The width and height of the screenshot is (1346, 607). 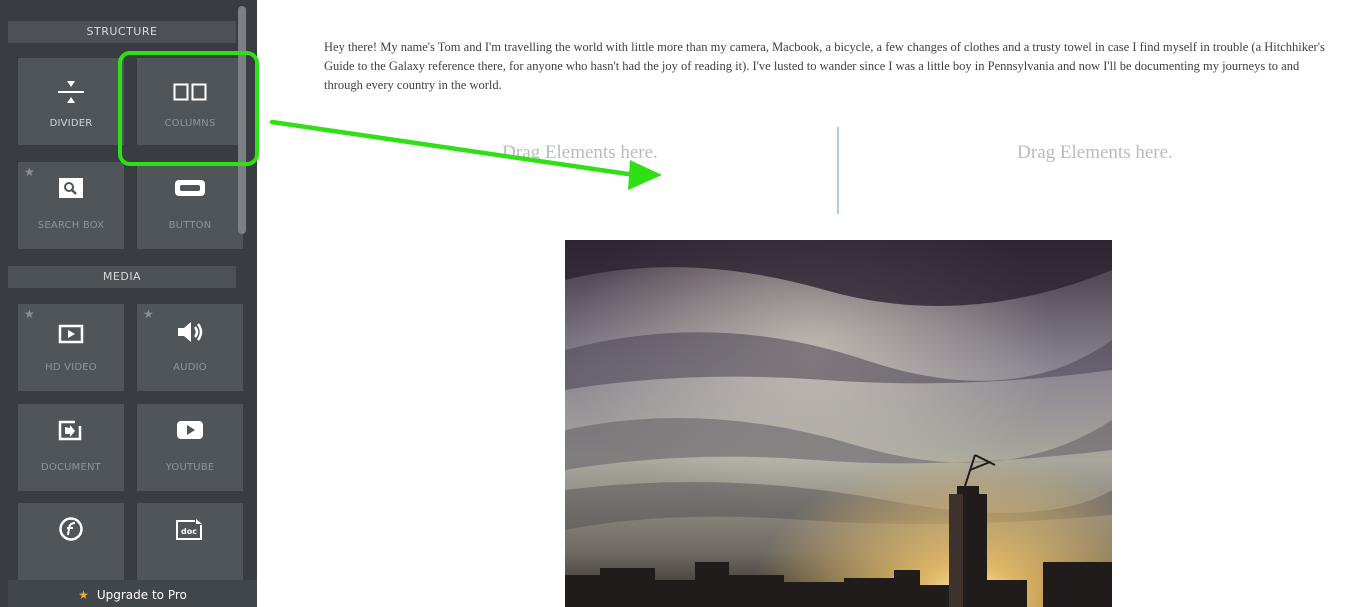 What do you see at coordinates (242, 120) in the screenshot?
I see `sidebar-scrollbar` at bounding box center [242, 120].